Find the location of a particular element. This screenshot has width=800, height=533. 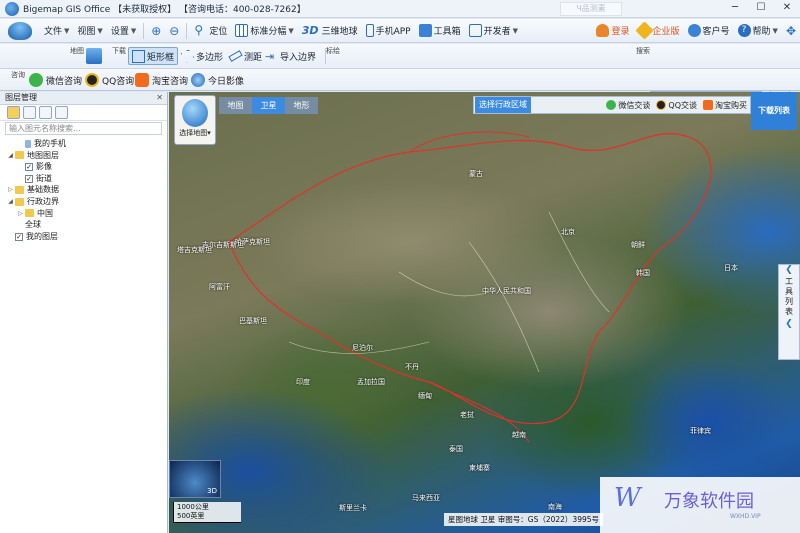

zoom-out-icon: ⊖ is located at coordinates (174, 30).